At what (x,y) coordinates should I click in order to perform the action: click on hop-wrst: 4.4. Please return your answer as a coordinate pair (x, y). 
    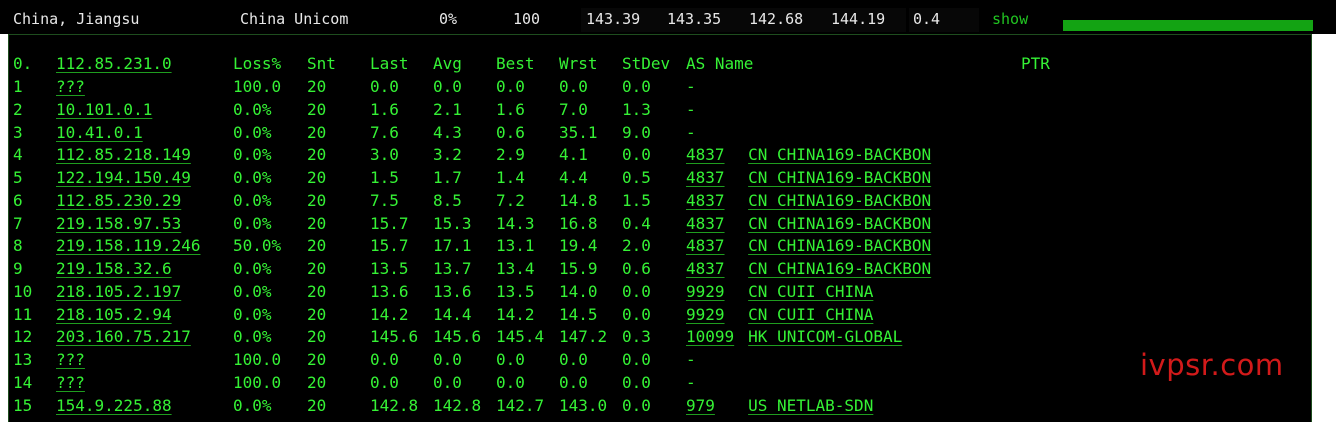
    Looking at the image, I should click on (573, 177).